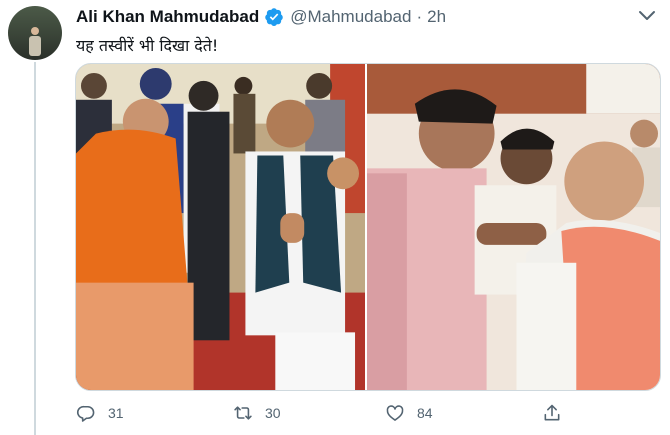 The height and width of the screenshot is (435, 670). Describe the element at coordinates (273, 413) in the screenshot. I see `retweet-count: 30` at that location.